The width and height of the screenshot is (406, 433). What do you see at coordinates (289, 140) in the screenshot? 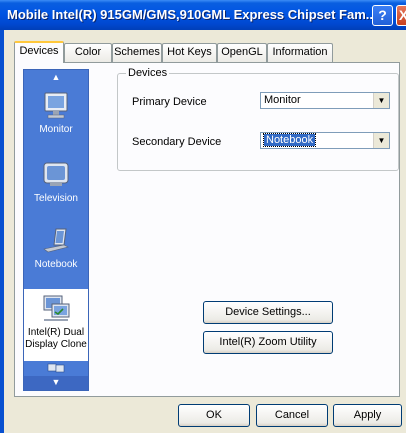
I see `secondary-device-value: Notebook` at bounding box center [289, 140].